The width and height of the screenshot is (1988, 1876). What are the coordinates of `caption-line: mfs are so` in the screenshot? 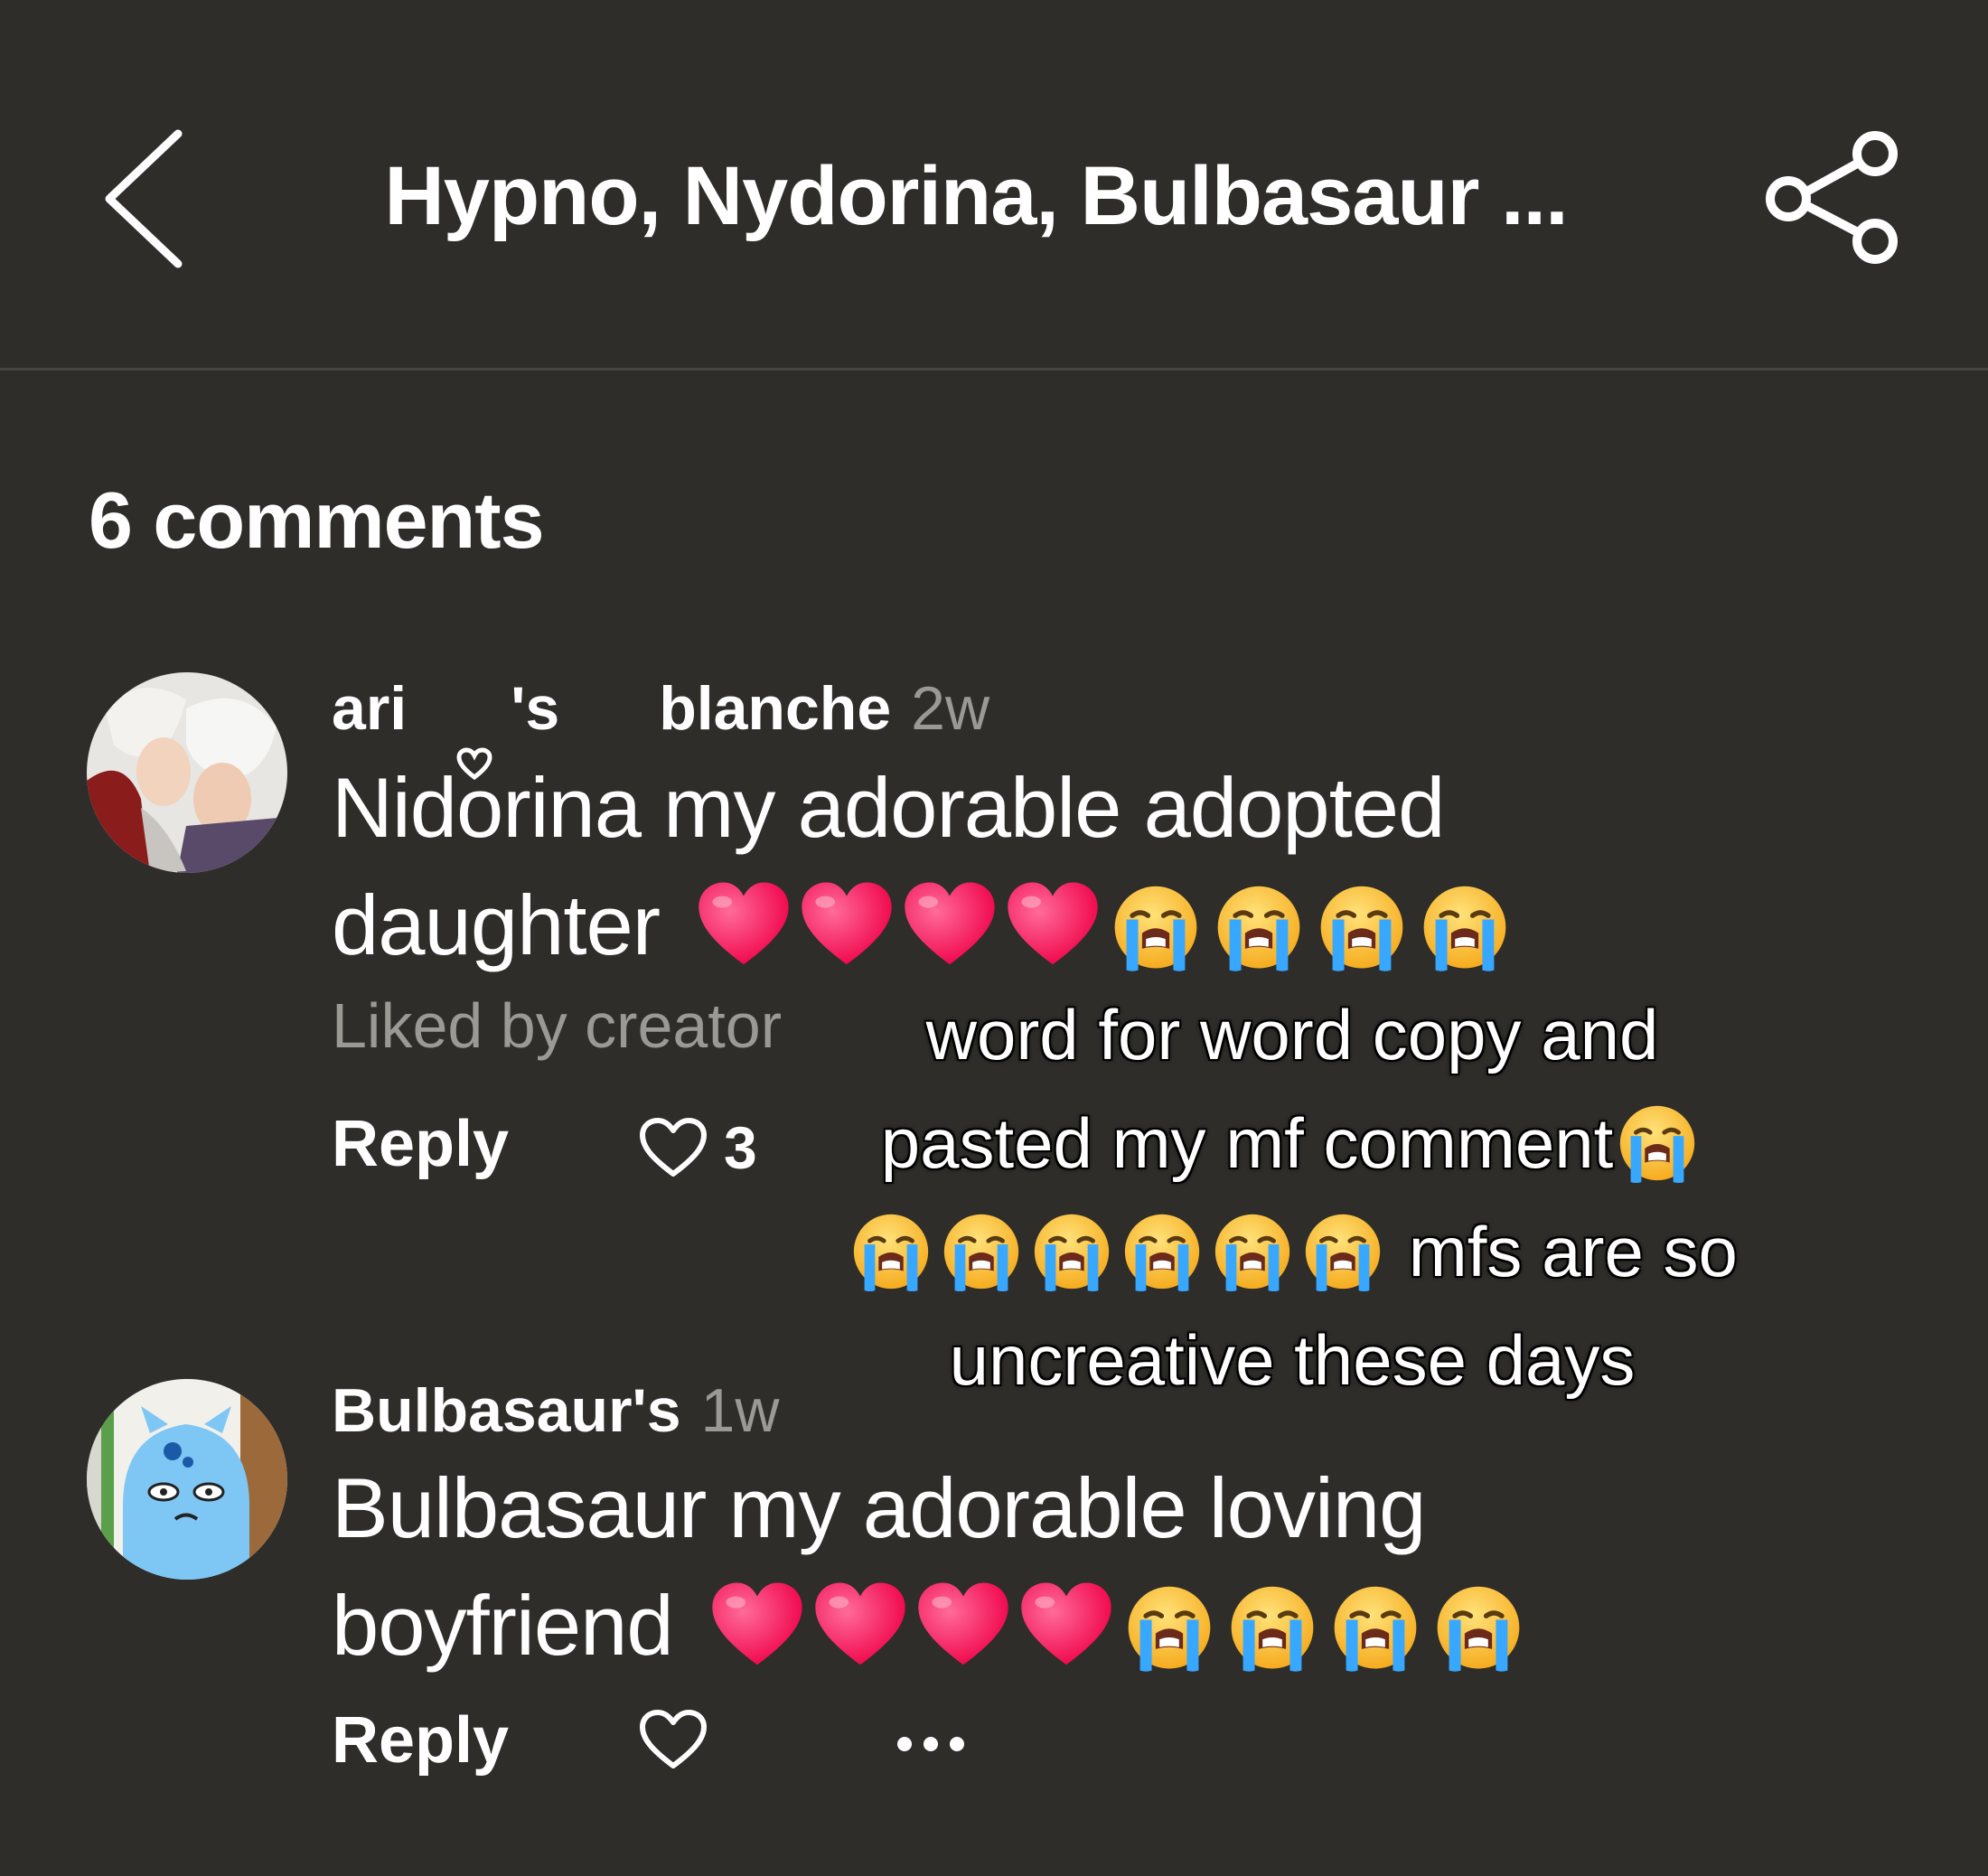 It's located at (1292, 1251).